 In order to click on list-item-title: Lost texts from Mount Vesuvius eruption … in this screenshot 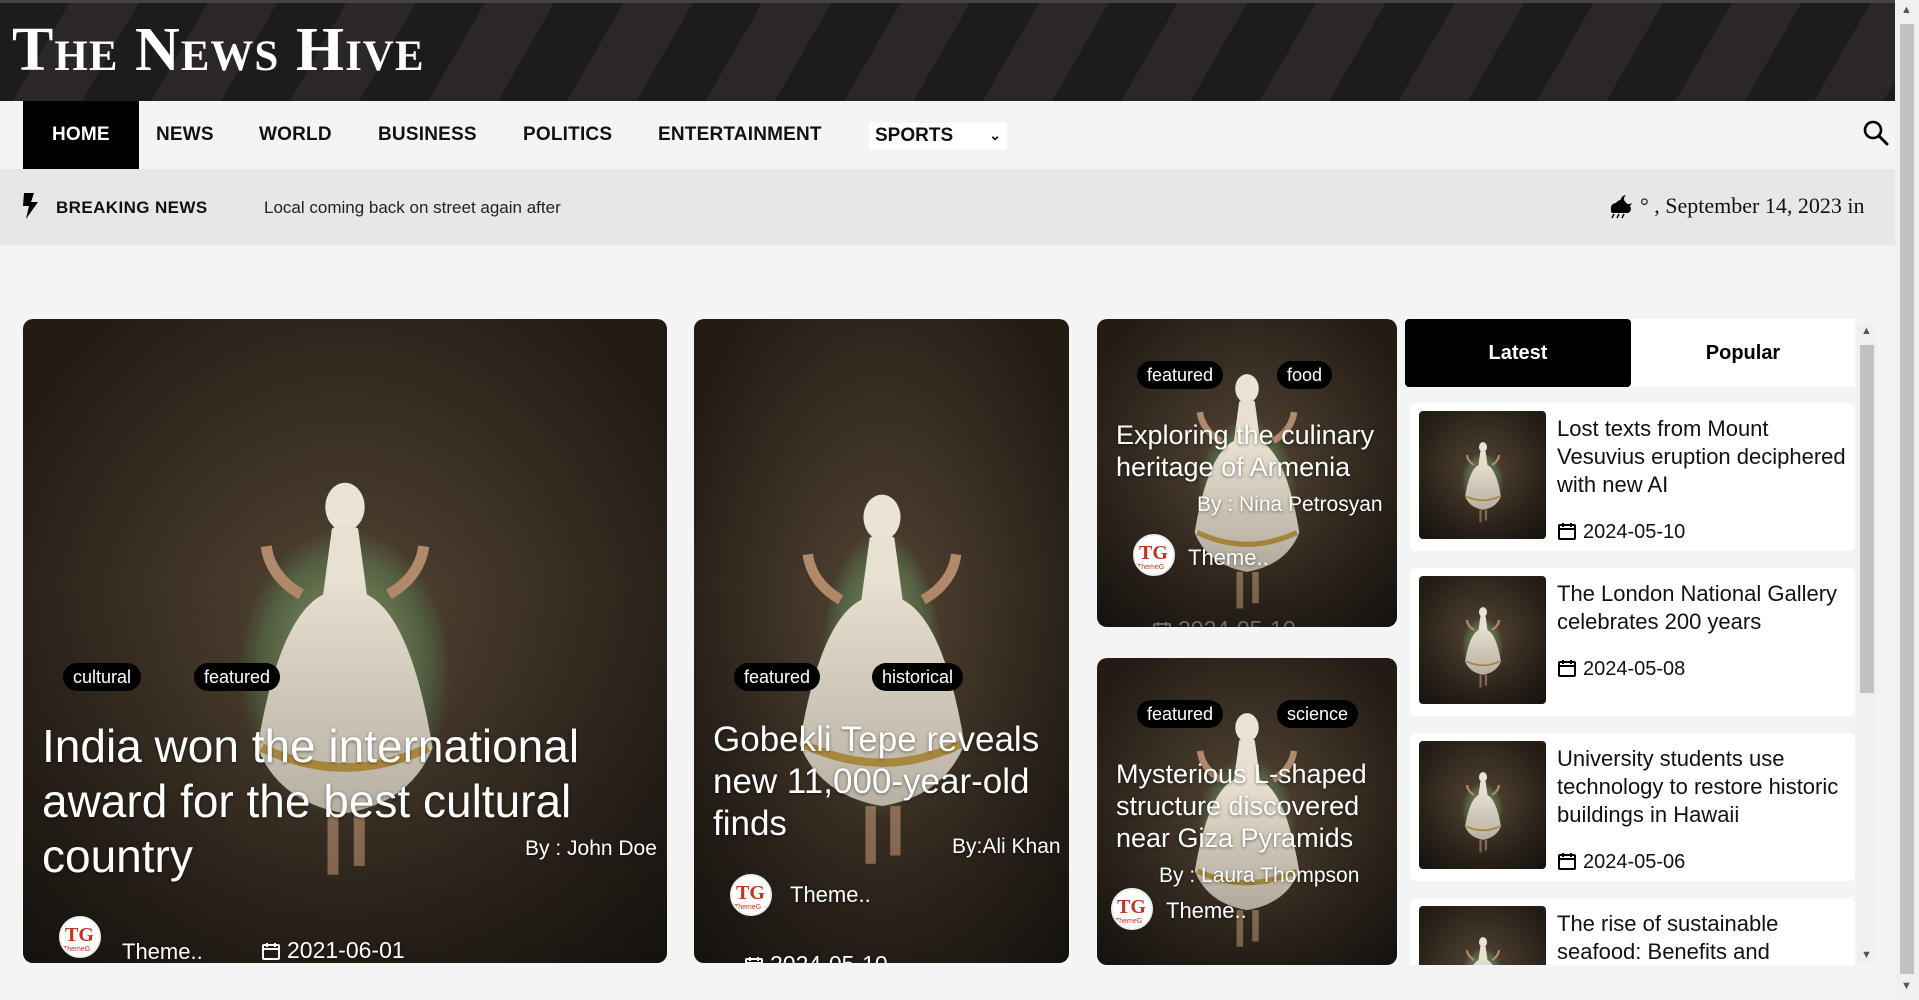, I will do `click(1706, 457)`.